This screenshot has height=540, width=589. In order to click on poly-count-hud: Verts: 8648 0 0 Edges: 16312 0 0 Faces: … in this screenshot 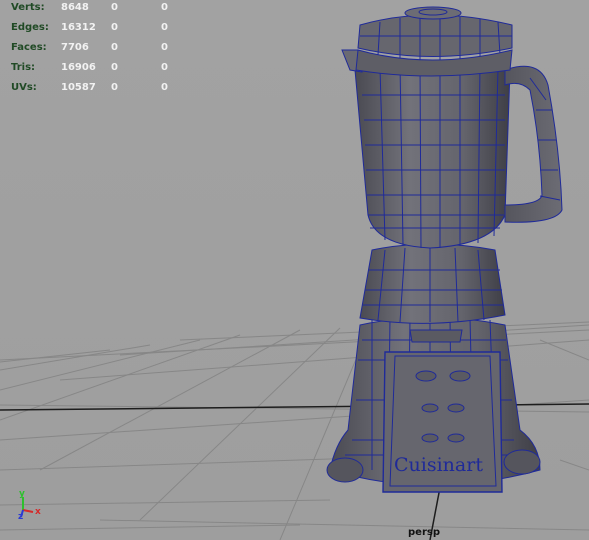, I will do `click(111, 49)`.